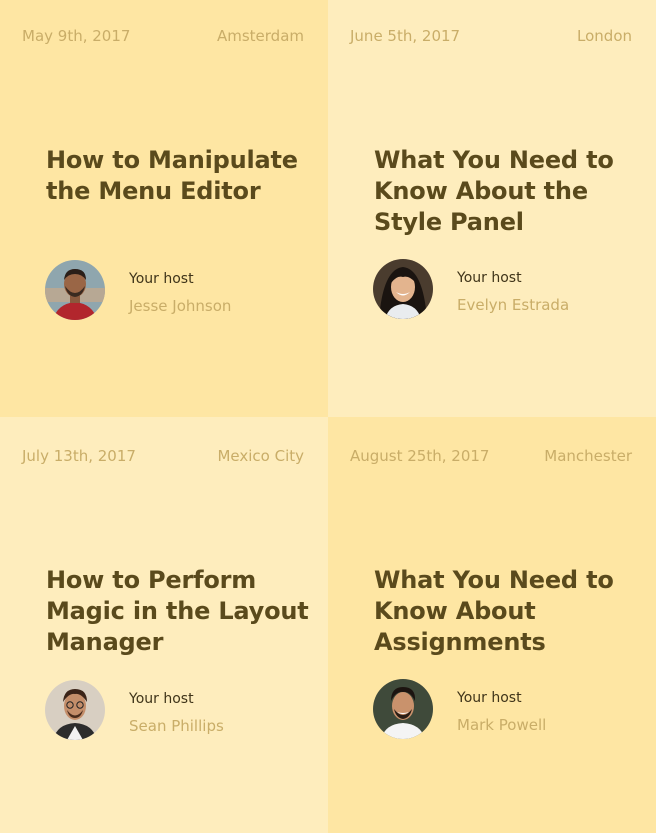  What do you see at coordinates (509, 611) in the screenshot?
I see `event-title: What You Need to Know About Assignments` at bounding box center [509, 611].